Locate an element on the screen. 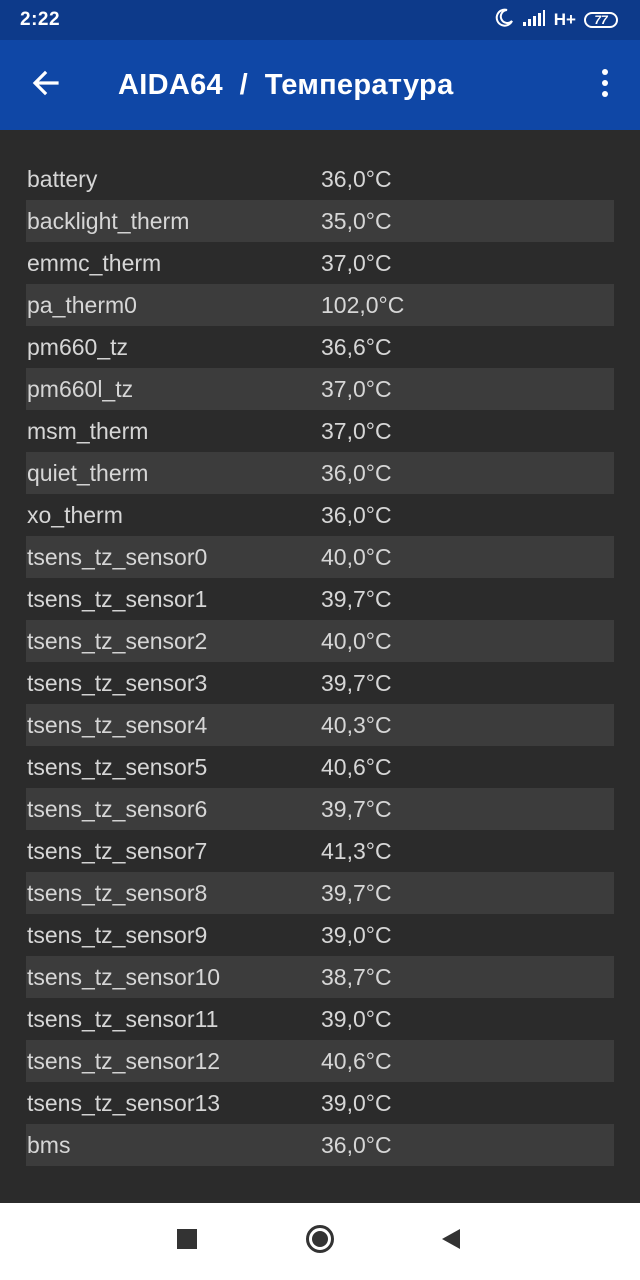 This screenshot has height=1280, width=640. sensor-name: tsens_tz_sensor1 is located at coordinates (117, 598).